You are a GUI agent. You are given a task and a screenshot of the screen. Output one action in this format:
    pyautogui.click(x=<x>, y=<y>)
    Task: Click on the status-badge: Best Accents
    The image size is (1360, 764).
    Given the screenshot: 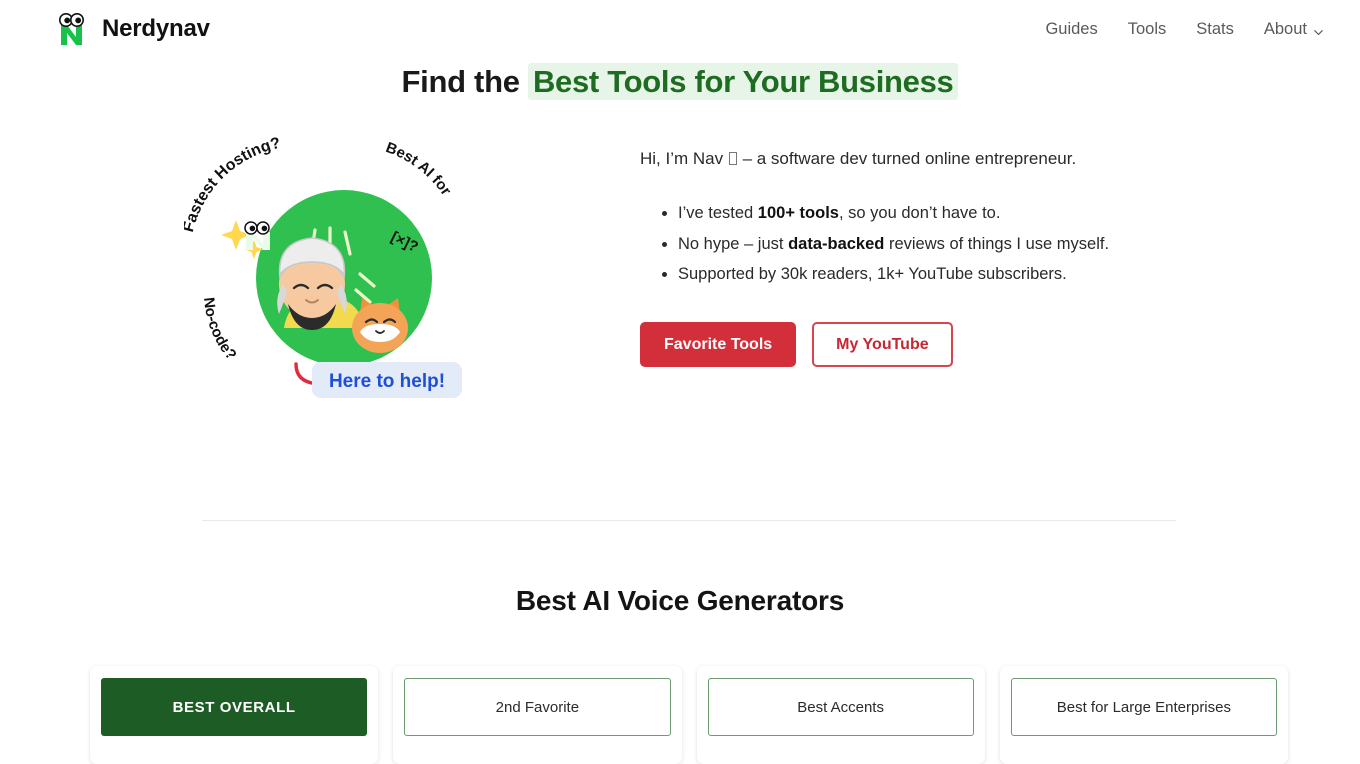 What is the action you would take?
    pyautogui.click(x=840, y=707)
    